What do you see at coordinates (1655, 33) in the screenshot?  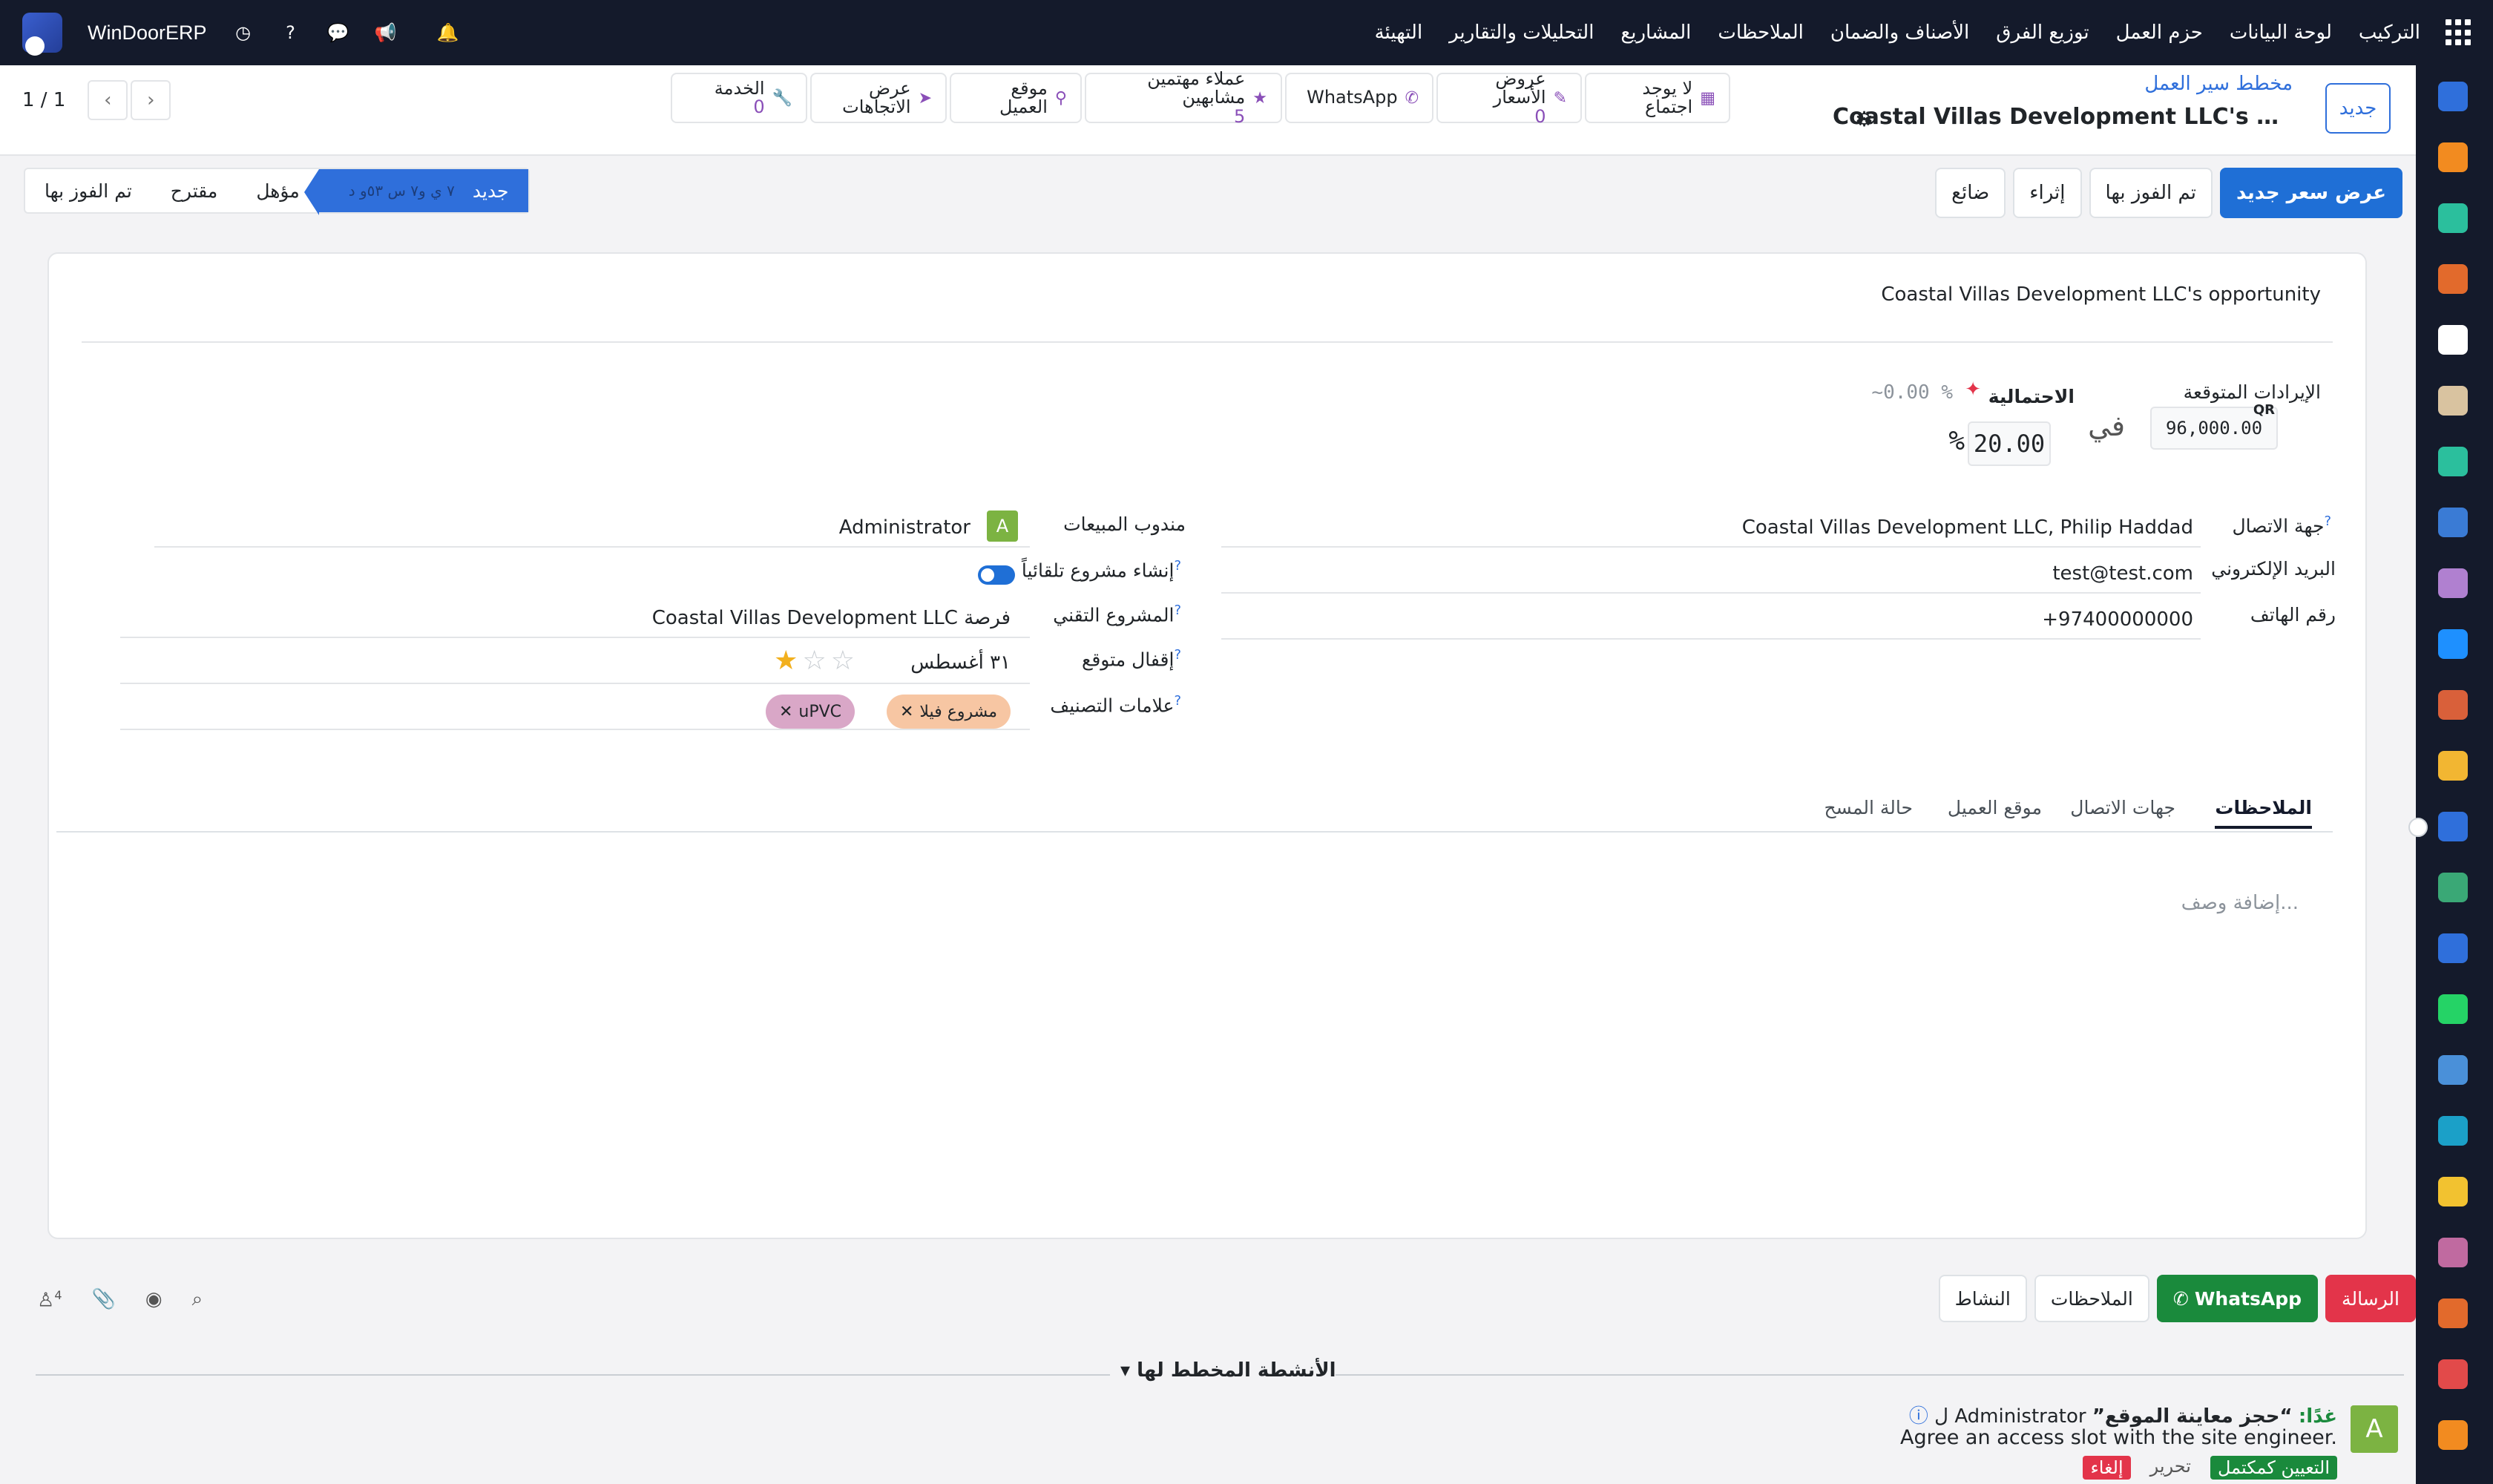 I see `menu-item-projects: المشاريع` at bounding box center [1655, 33].